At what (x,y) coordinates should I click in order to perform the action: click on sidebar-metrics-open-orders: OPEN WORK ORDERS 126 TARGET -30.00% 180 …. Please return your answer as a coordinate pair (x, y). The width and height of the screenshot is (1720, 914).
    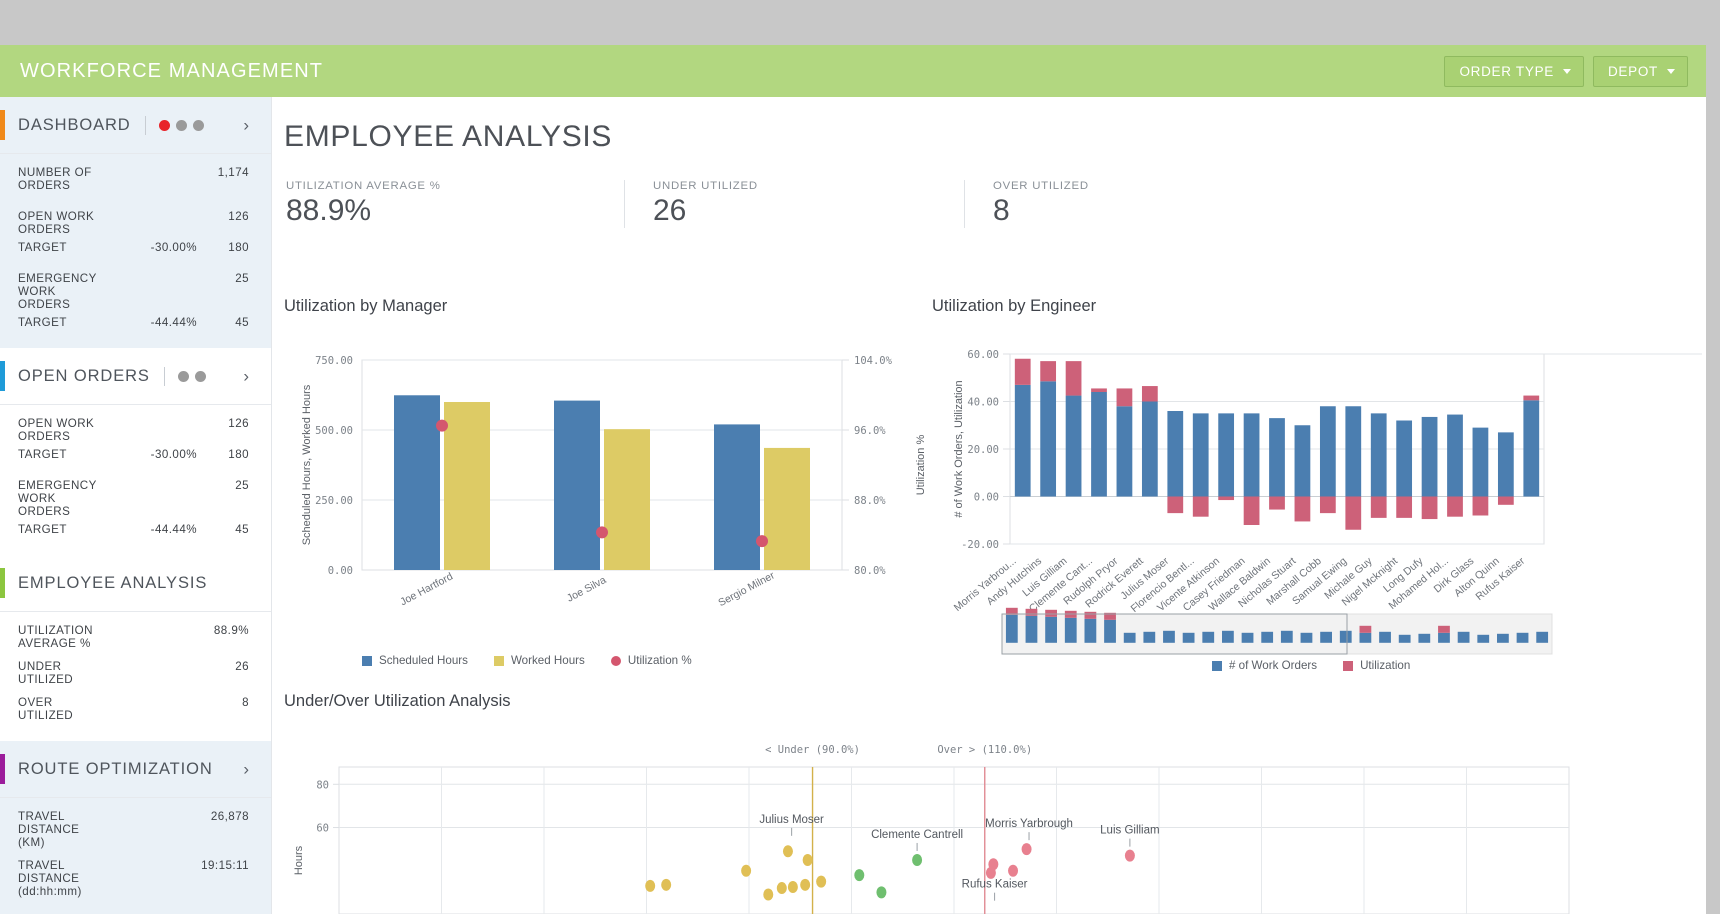
    Looking at the image, I should click on (135, 480).